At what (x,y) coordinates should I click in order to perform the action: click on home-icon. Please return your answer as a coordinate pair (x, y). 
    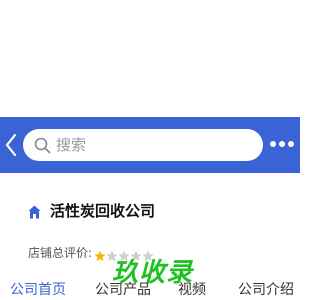
    Looking at the image, I should click on (34, 211).